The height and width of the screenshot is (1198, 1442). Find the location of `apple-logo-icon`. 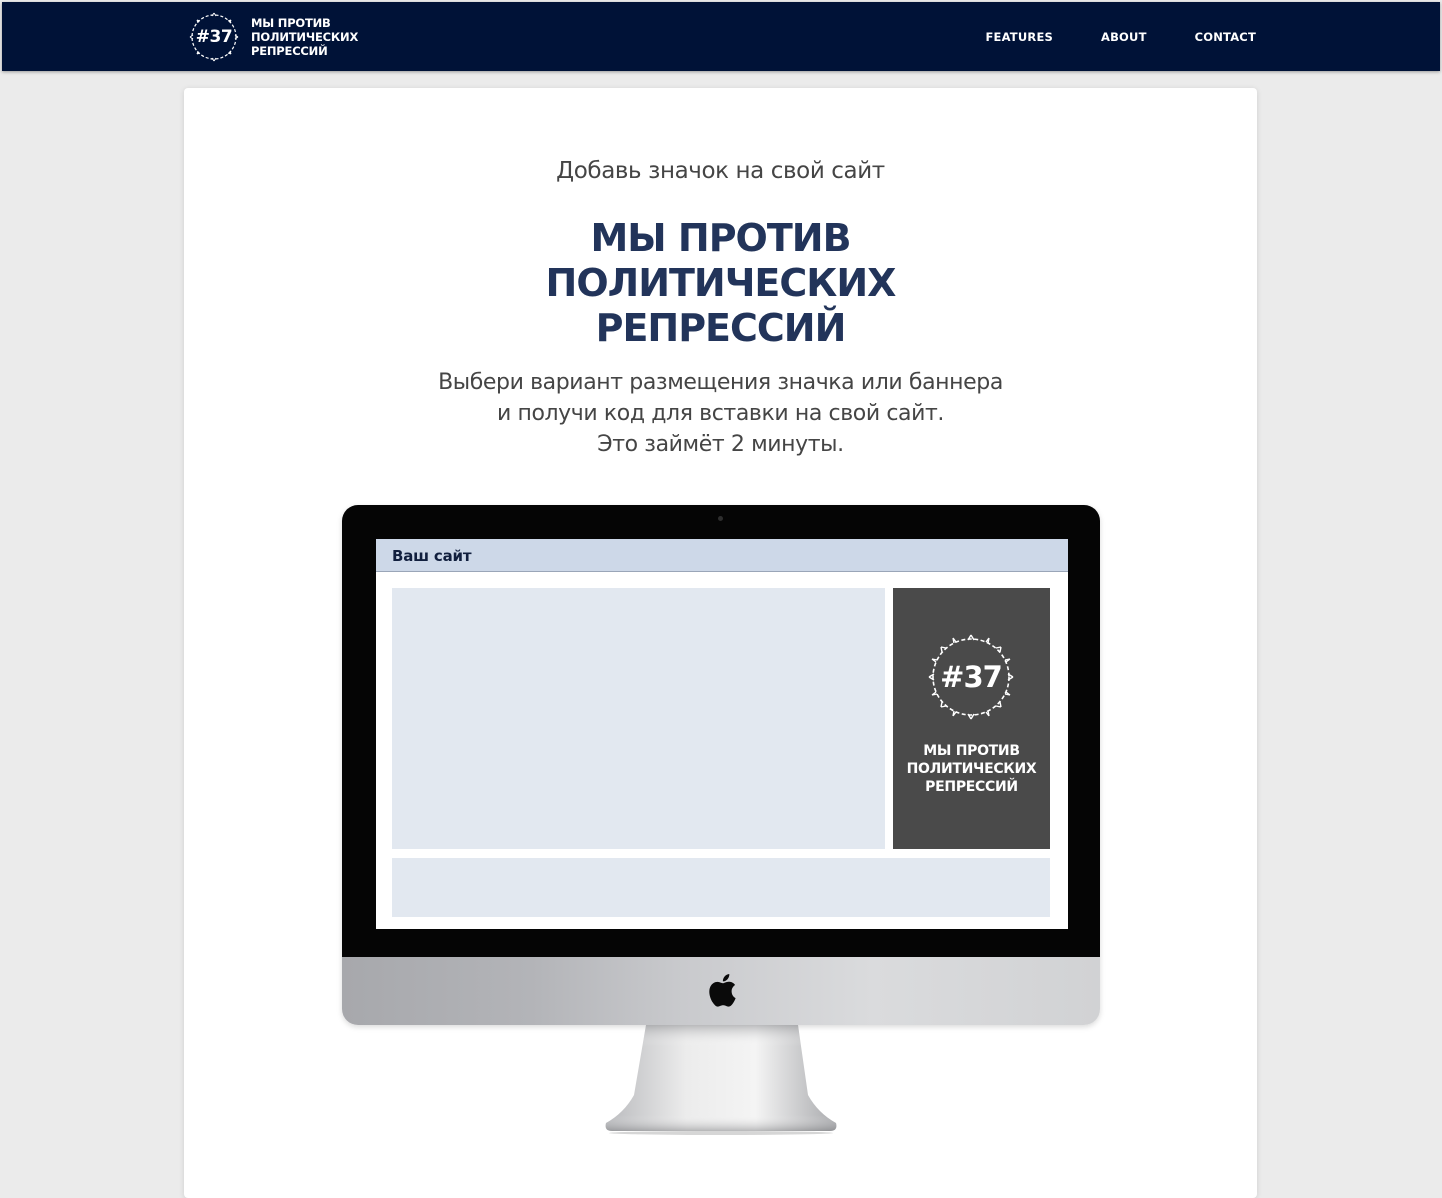

apple-logo-icon is located at coordinates (722, 990).